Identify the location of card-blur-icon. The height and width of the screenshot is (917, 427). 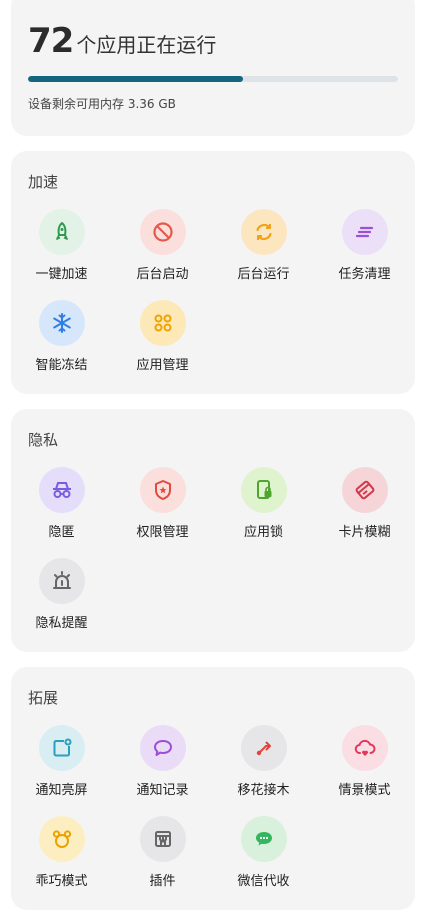
(364, 490).